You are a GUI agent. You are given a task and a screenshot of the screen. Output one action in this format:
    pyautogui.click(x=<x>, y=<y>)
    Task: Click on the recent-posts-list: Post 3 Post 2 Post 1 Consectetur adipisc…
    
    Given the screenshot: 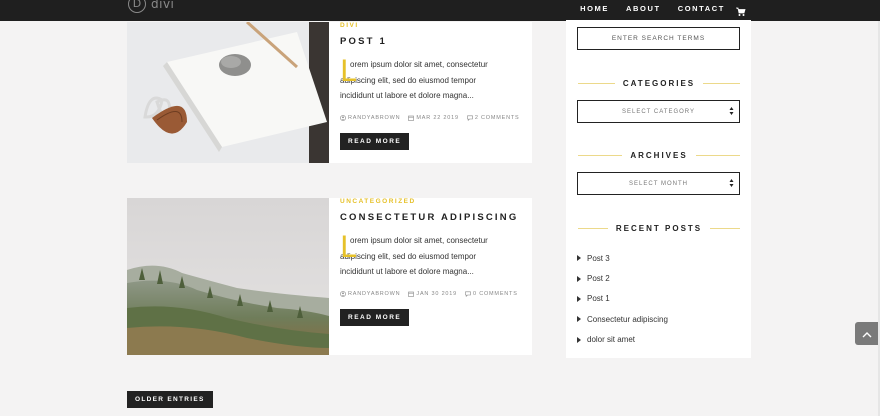 What is the action you would take?
    pyautogui.click(x=622, y=299)
    